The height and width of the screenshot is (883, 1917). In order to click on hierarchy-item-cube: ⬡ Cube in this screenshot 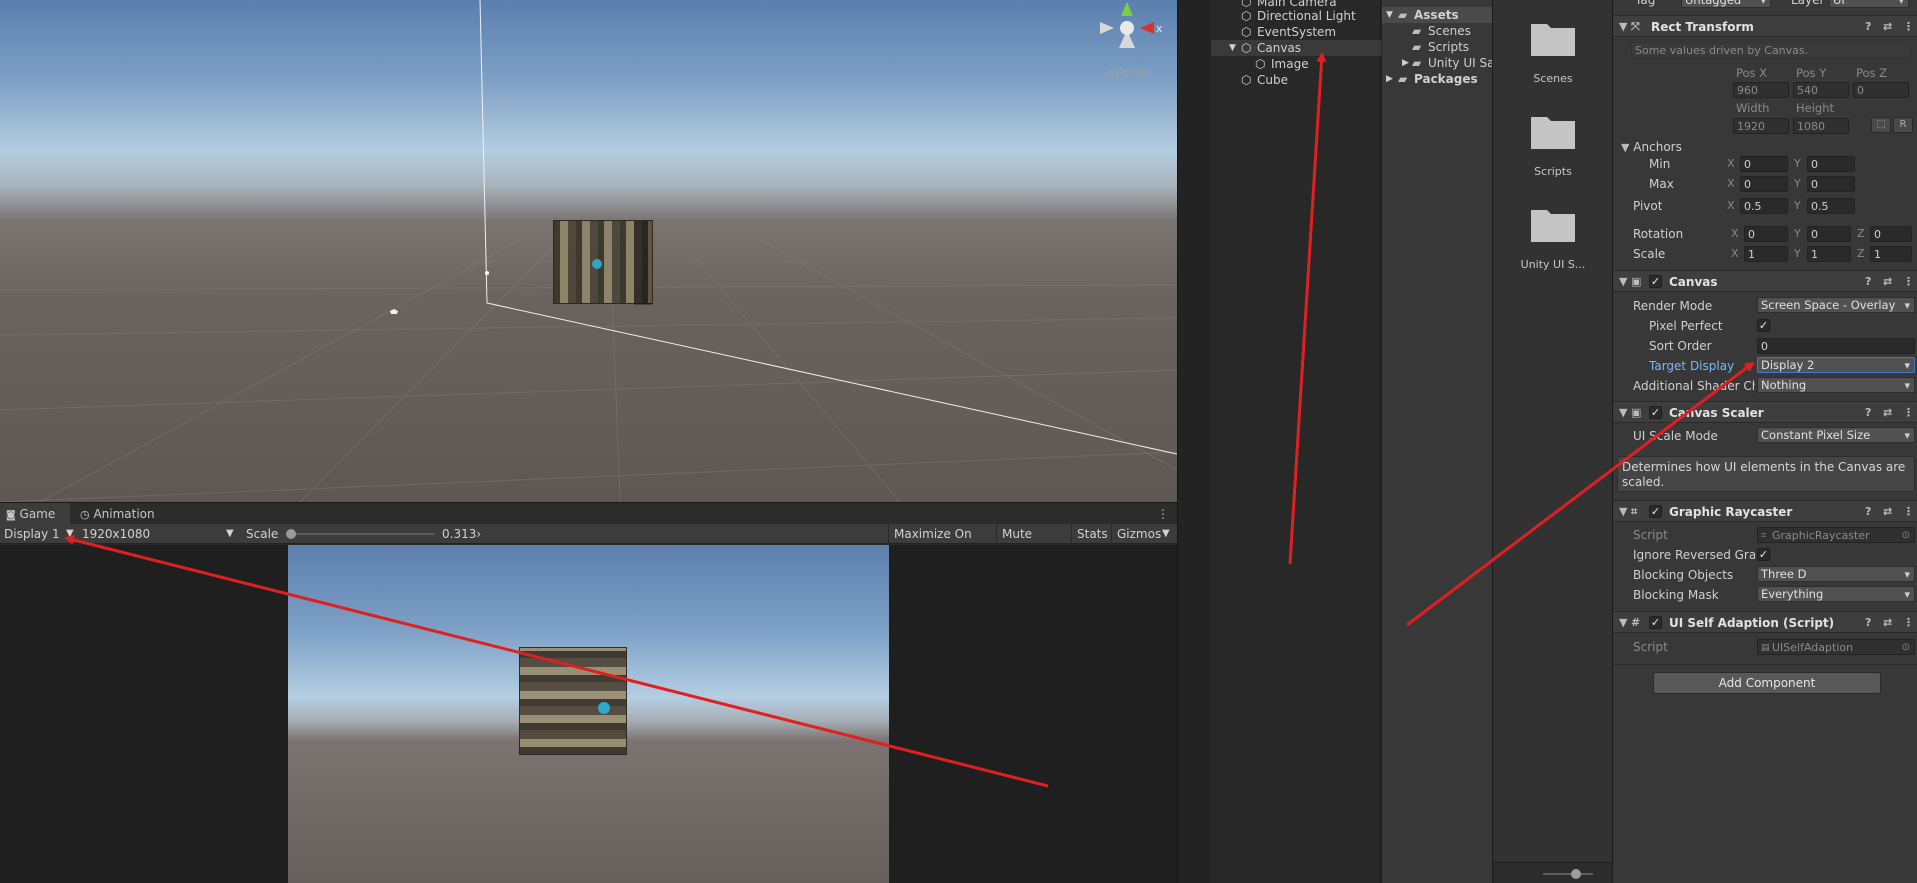, I will do `click(1296, 80)`.